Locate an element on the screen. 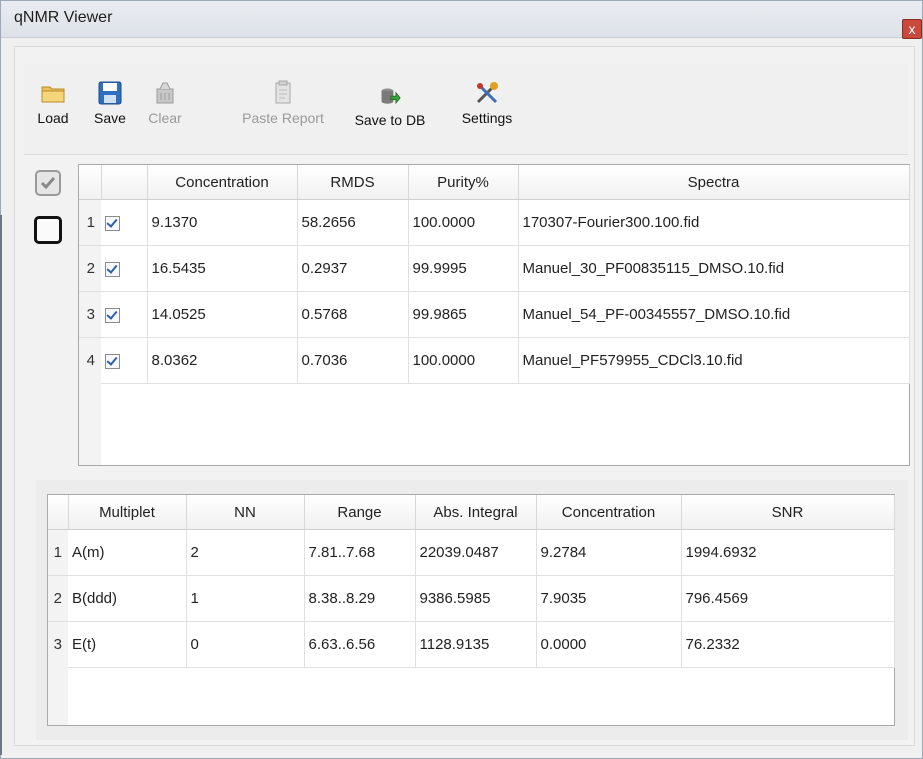 The height and width of the screenshot is (759, 923). concentration-cell: 9.1370 is located at coordinates (222, 222).